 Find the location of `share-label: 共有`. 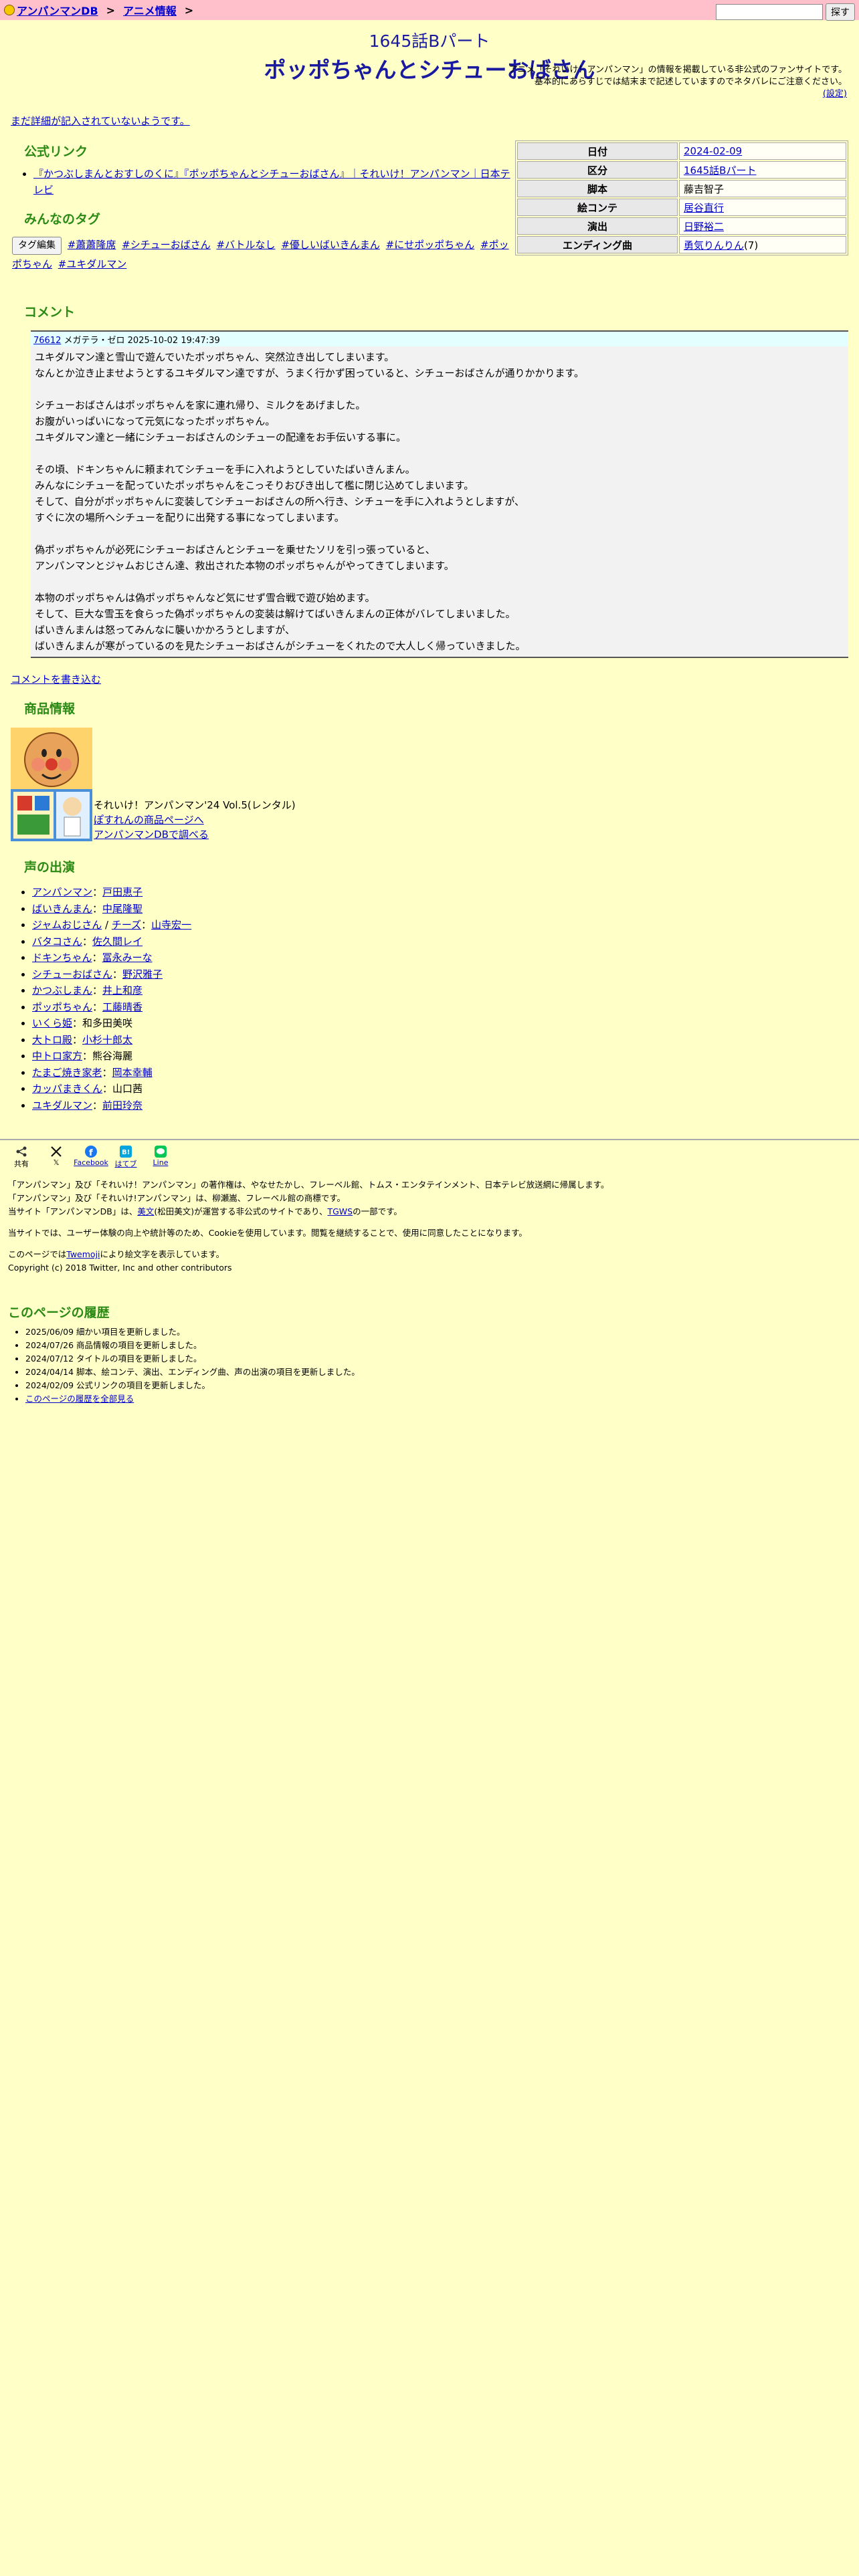

share-label: 共有 is located at coordinates (21, 1164).